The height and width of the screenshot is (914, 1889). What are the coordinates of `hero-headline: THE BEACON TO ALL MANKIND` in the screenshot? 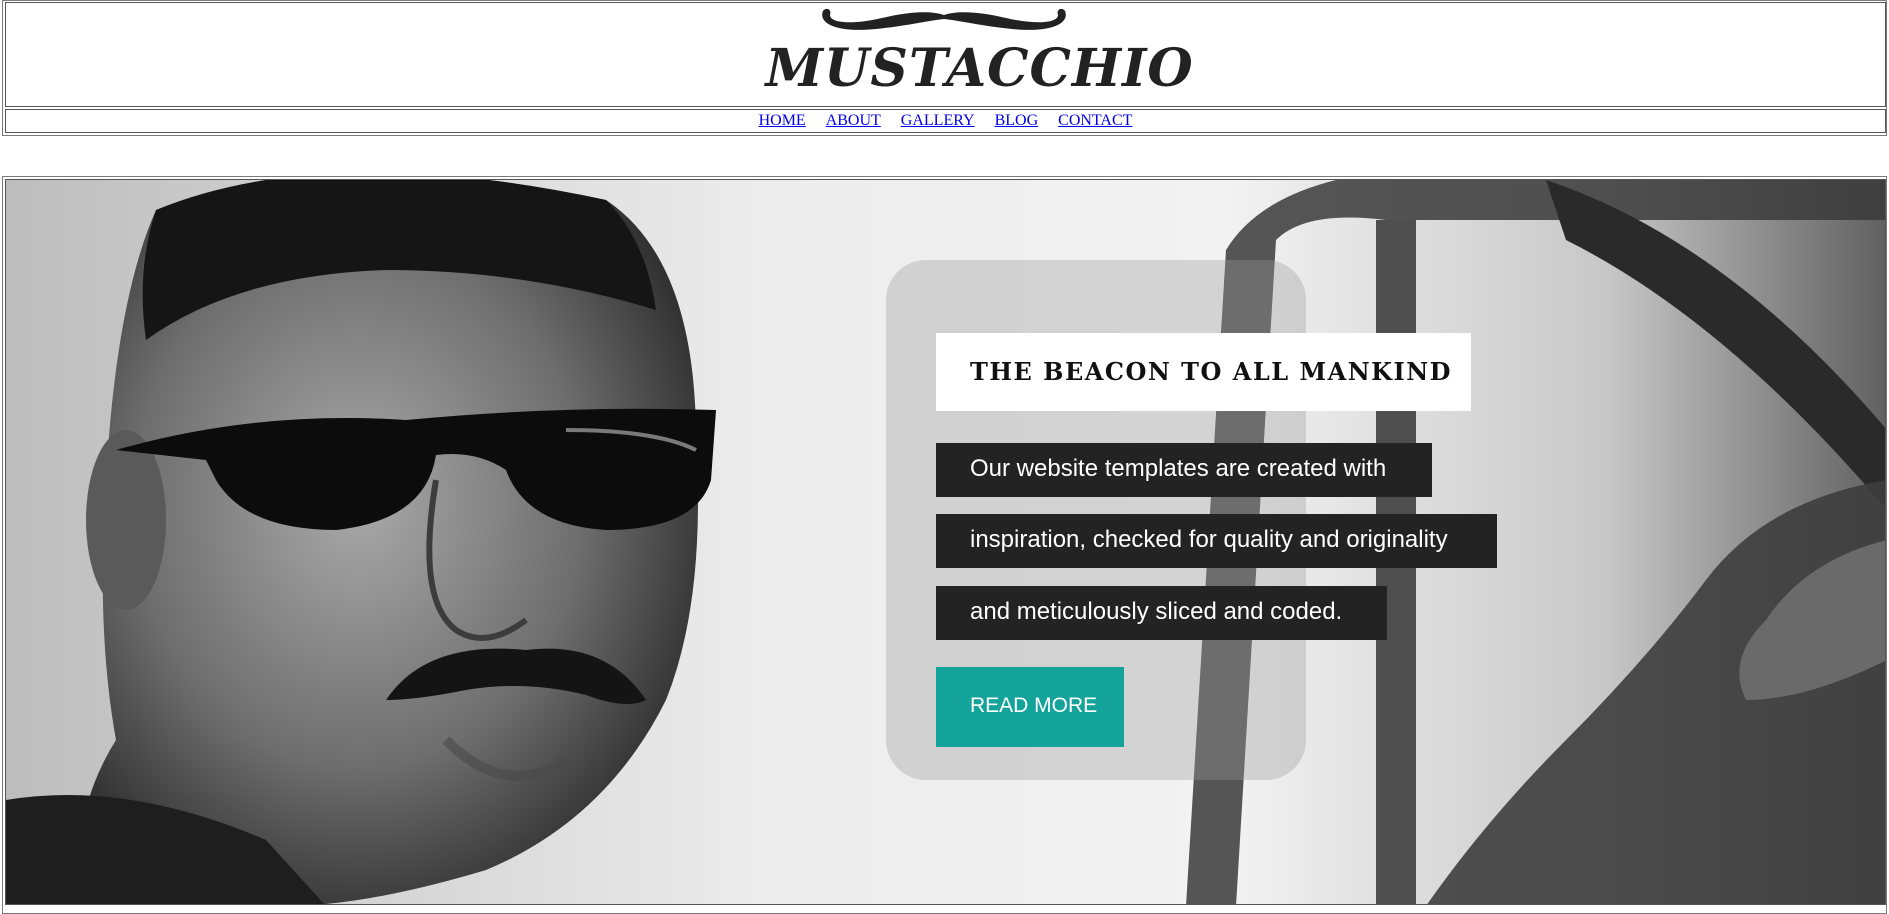 It's located at (1203, 372).